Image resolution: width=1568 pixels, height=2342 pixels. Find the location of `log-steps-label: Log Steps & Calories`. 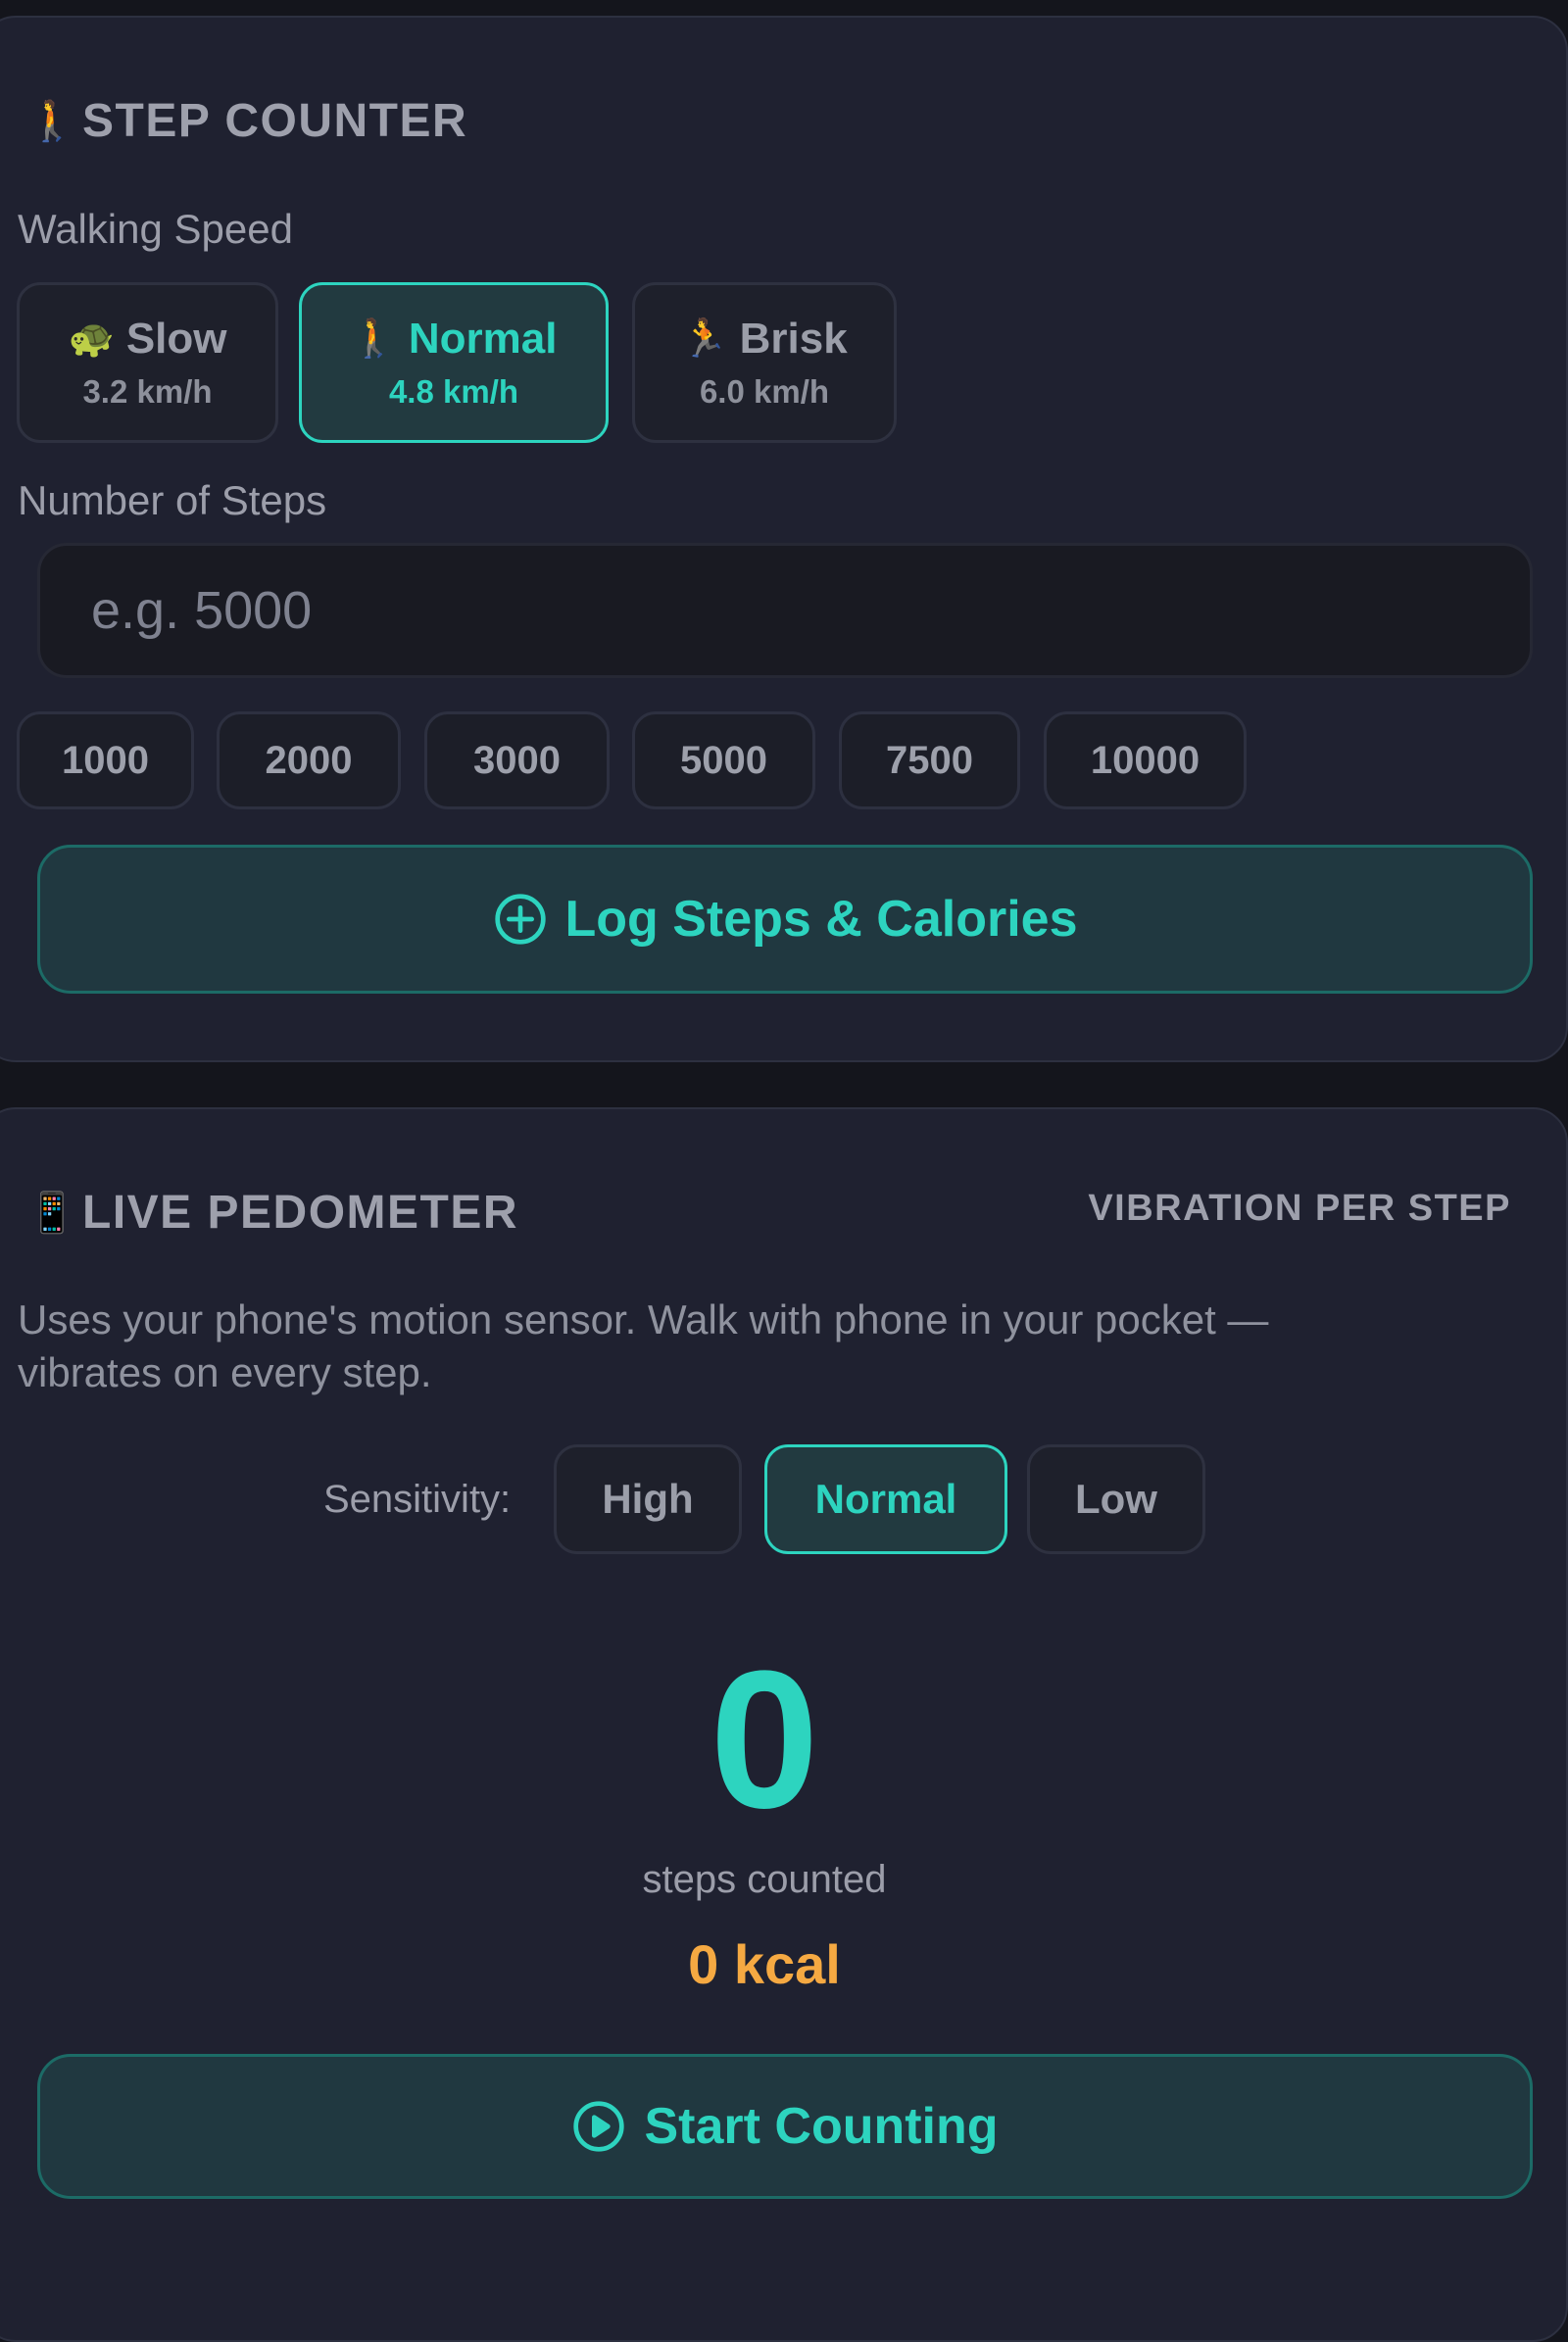

log-steps-label: Log Steps & Calories is located at coordinates (821, 919).